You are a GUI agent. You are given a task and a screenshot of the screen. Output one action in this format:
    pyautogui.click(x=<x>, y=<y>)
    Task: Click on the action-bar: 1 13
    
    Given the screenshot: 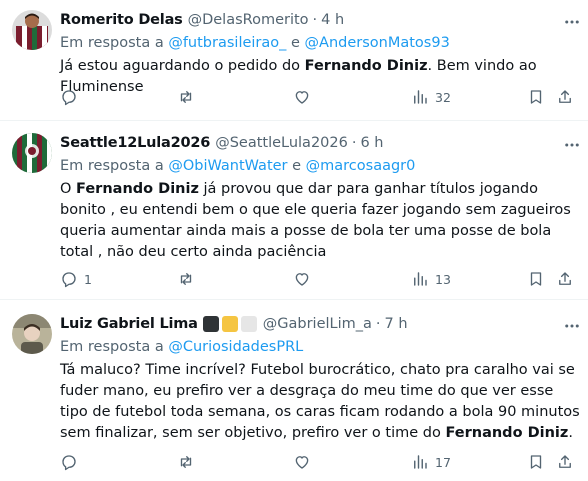 What is the action you would take?
    pyautogui.click(x=320, y=279)
    